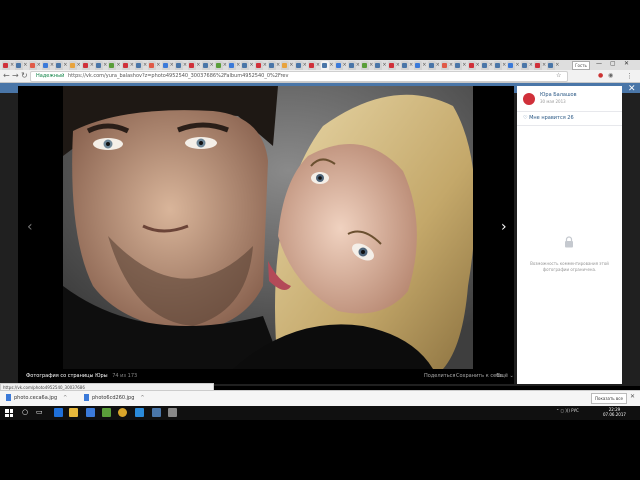  What do you see at coordinates (567, 410) in the screenshot?
I see `system-tray: ⌃ ◻ ))) РУС` at bounding box center [567, 410].